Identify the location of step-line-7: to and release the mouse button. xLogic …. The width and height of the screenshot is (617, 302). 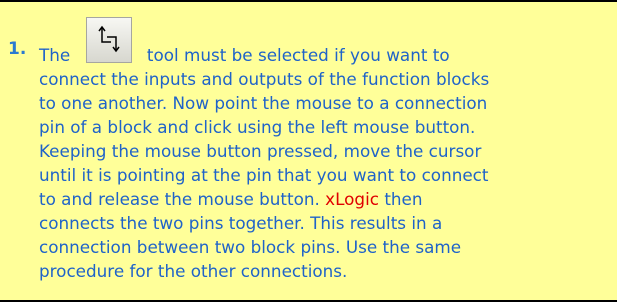
(326, 199).